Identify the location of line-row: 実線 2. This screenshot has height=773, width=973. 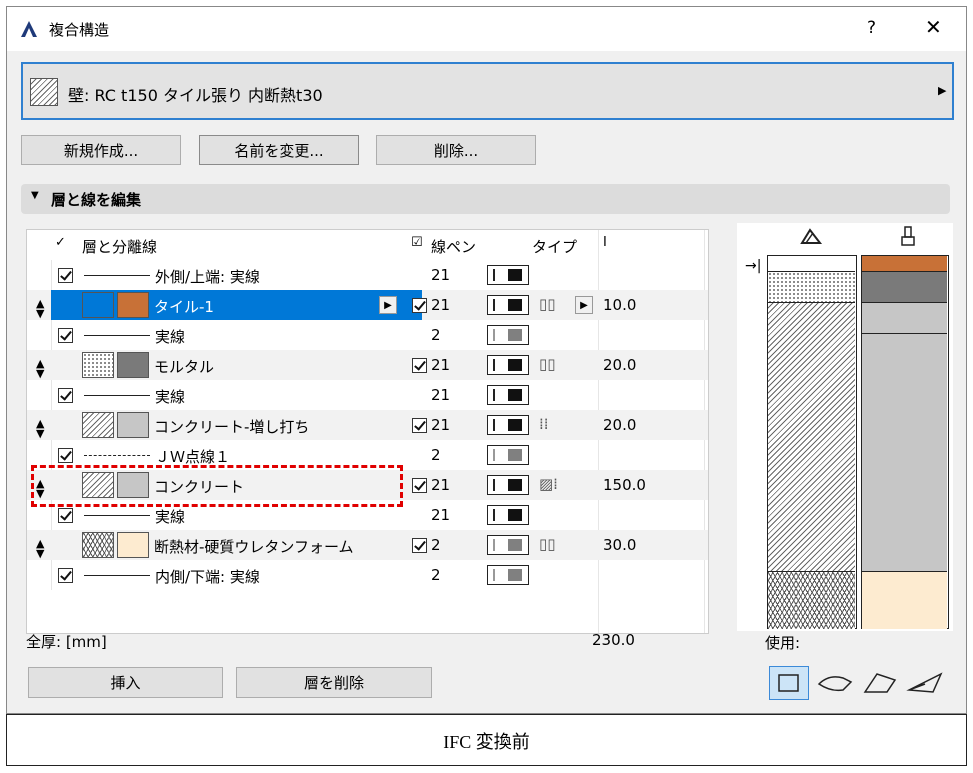
(367, 335).